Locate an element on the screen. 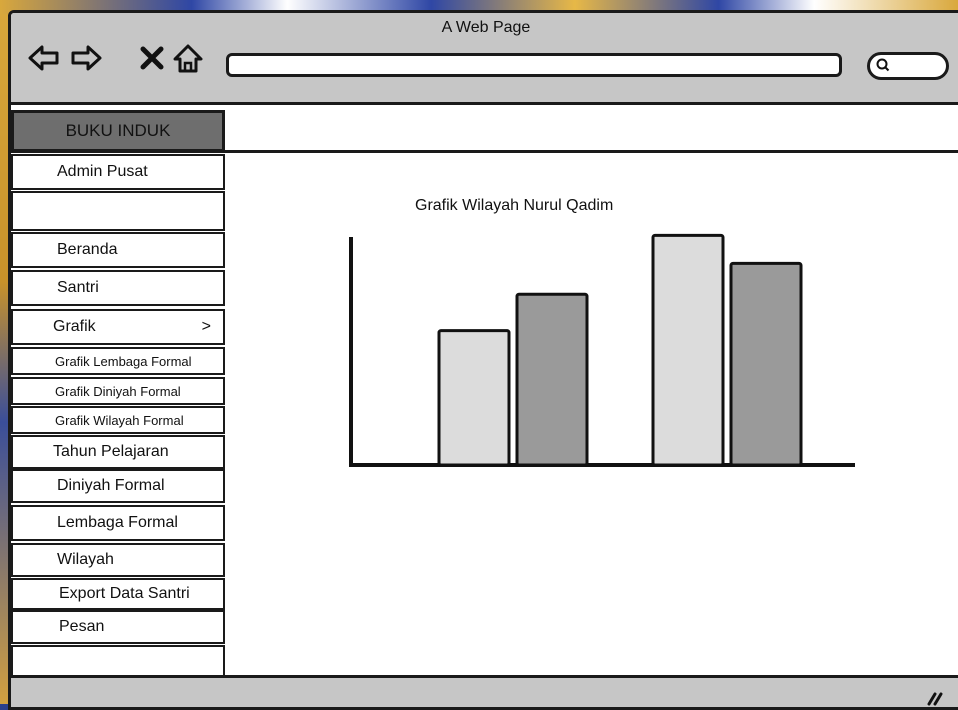 The height and width of the screenshot is (710, 958). sidebar-item-blank-bottom is located at coordinates (118, 661).